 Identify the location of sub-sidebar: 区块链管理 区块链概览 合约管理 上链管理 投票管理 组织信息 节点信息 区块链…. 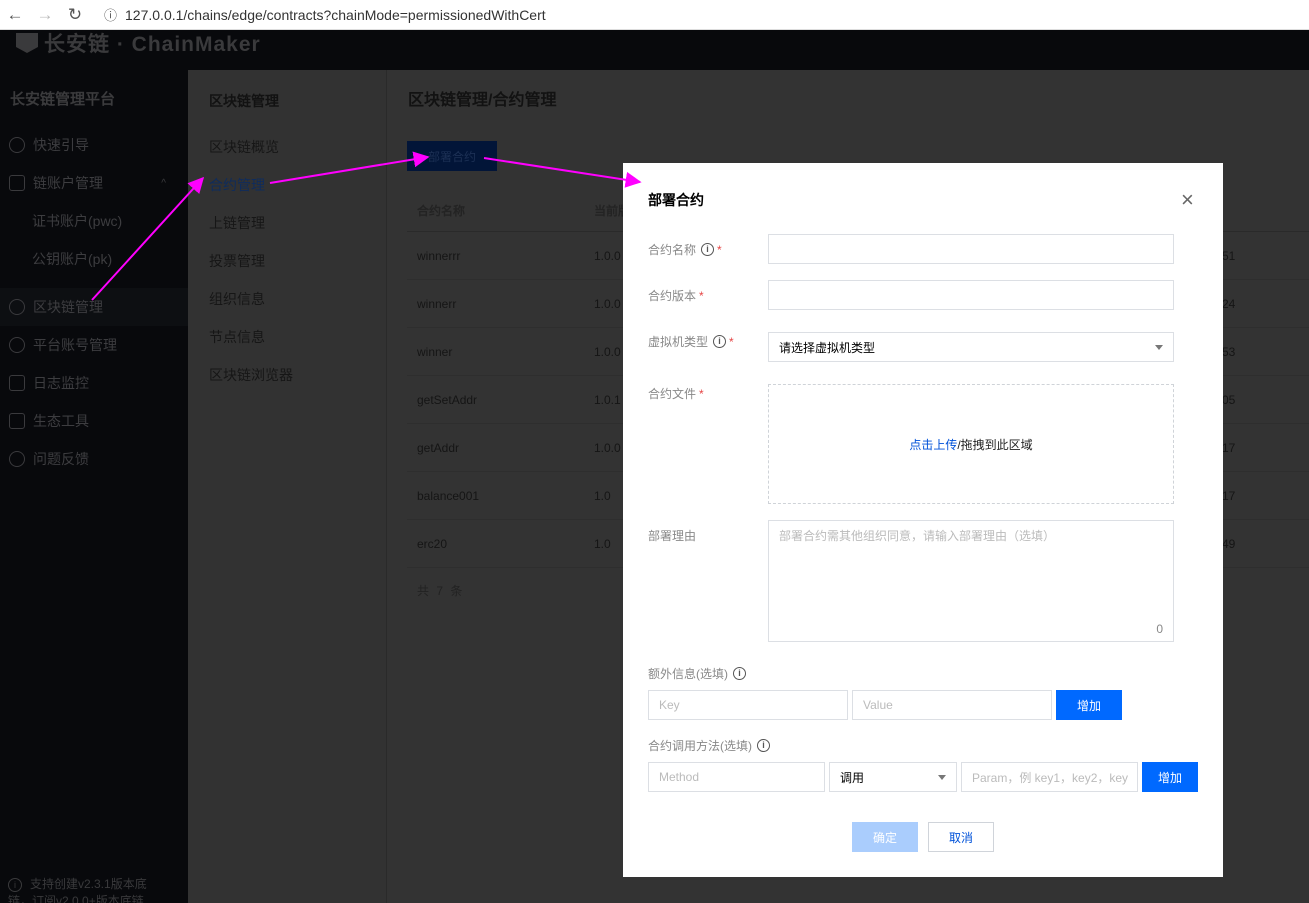
(287, 486).